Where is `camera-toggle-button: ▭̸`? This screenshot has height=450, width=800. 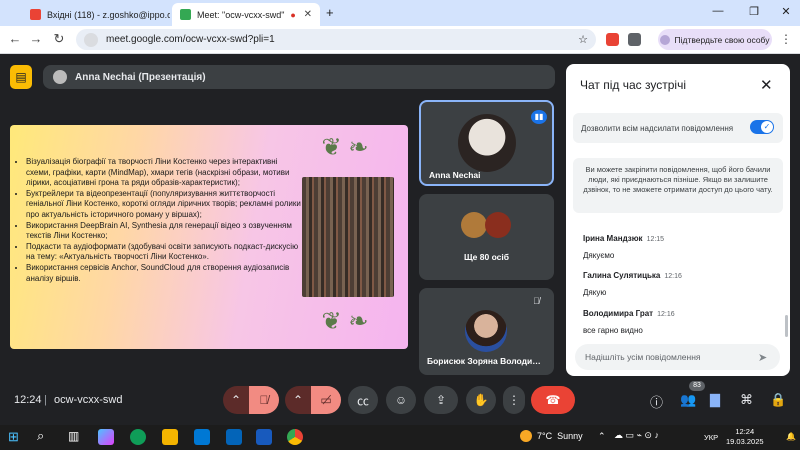
camera-toggle-button: ▭̸ is located at coordinates (326, 400).